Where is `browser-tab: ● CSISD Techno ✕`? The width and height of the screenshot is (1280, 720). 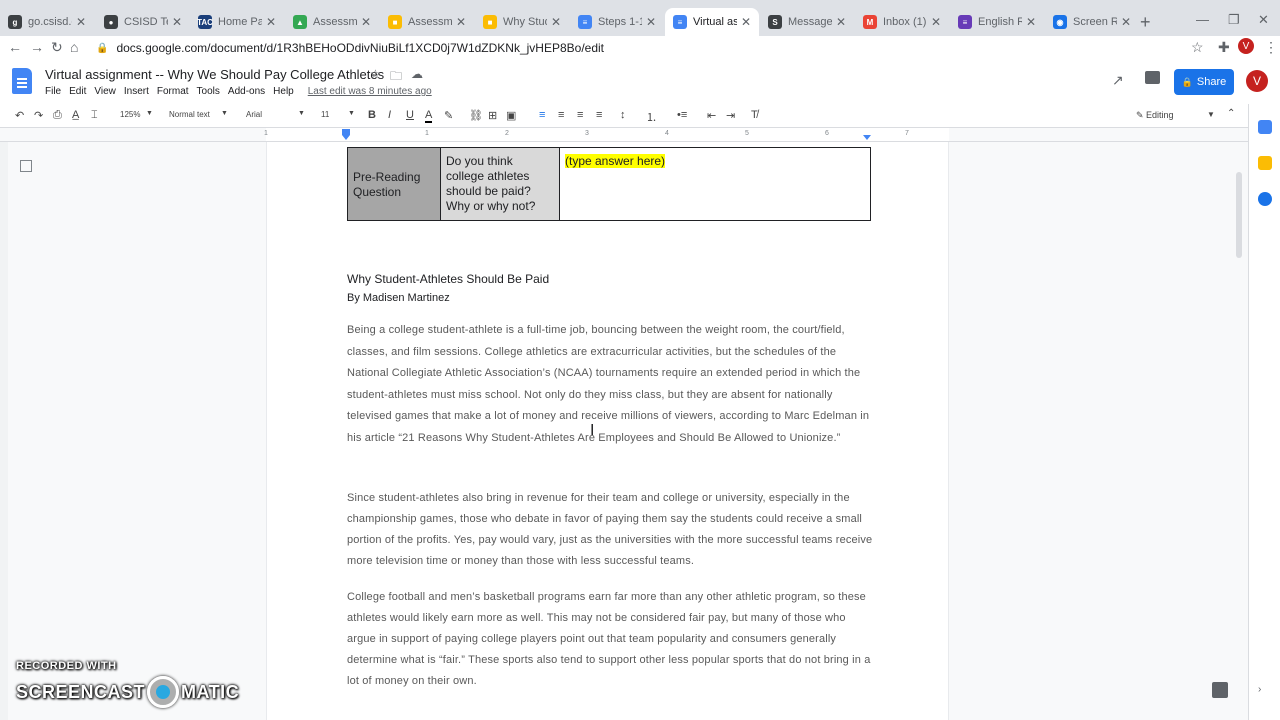 browser-tab: ● CSISD Techno ✕ is located at coordinates (143, 22).